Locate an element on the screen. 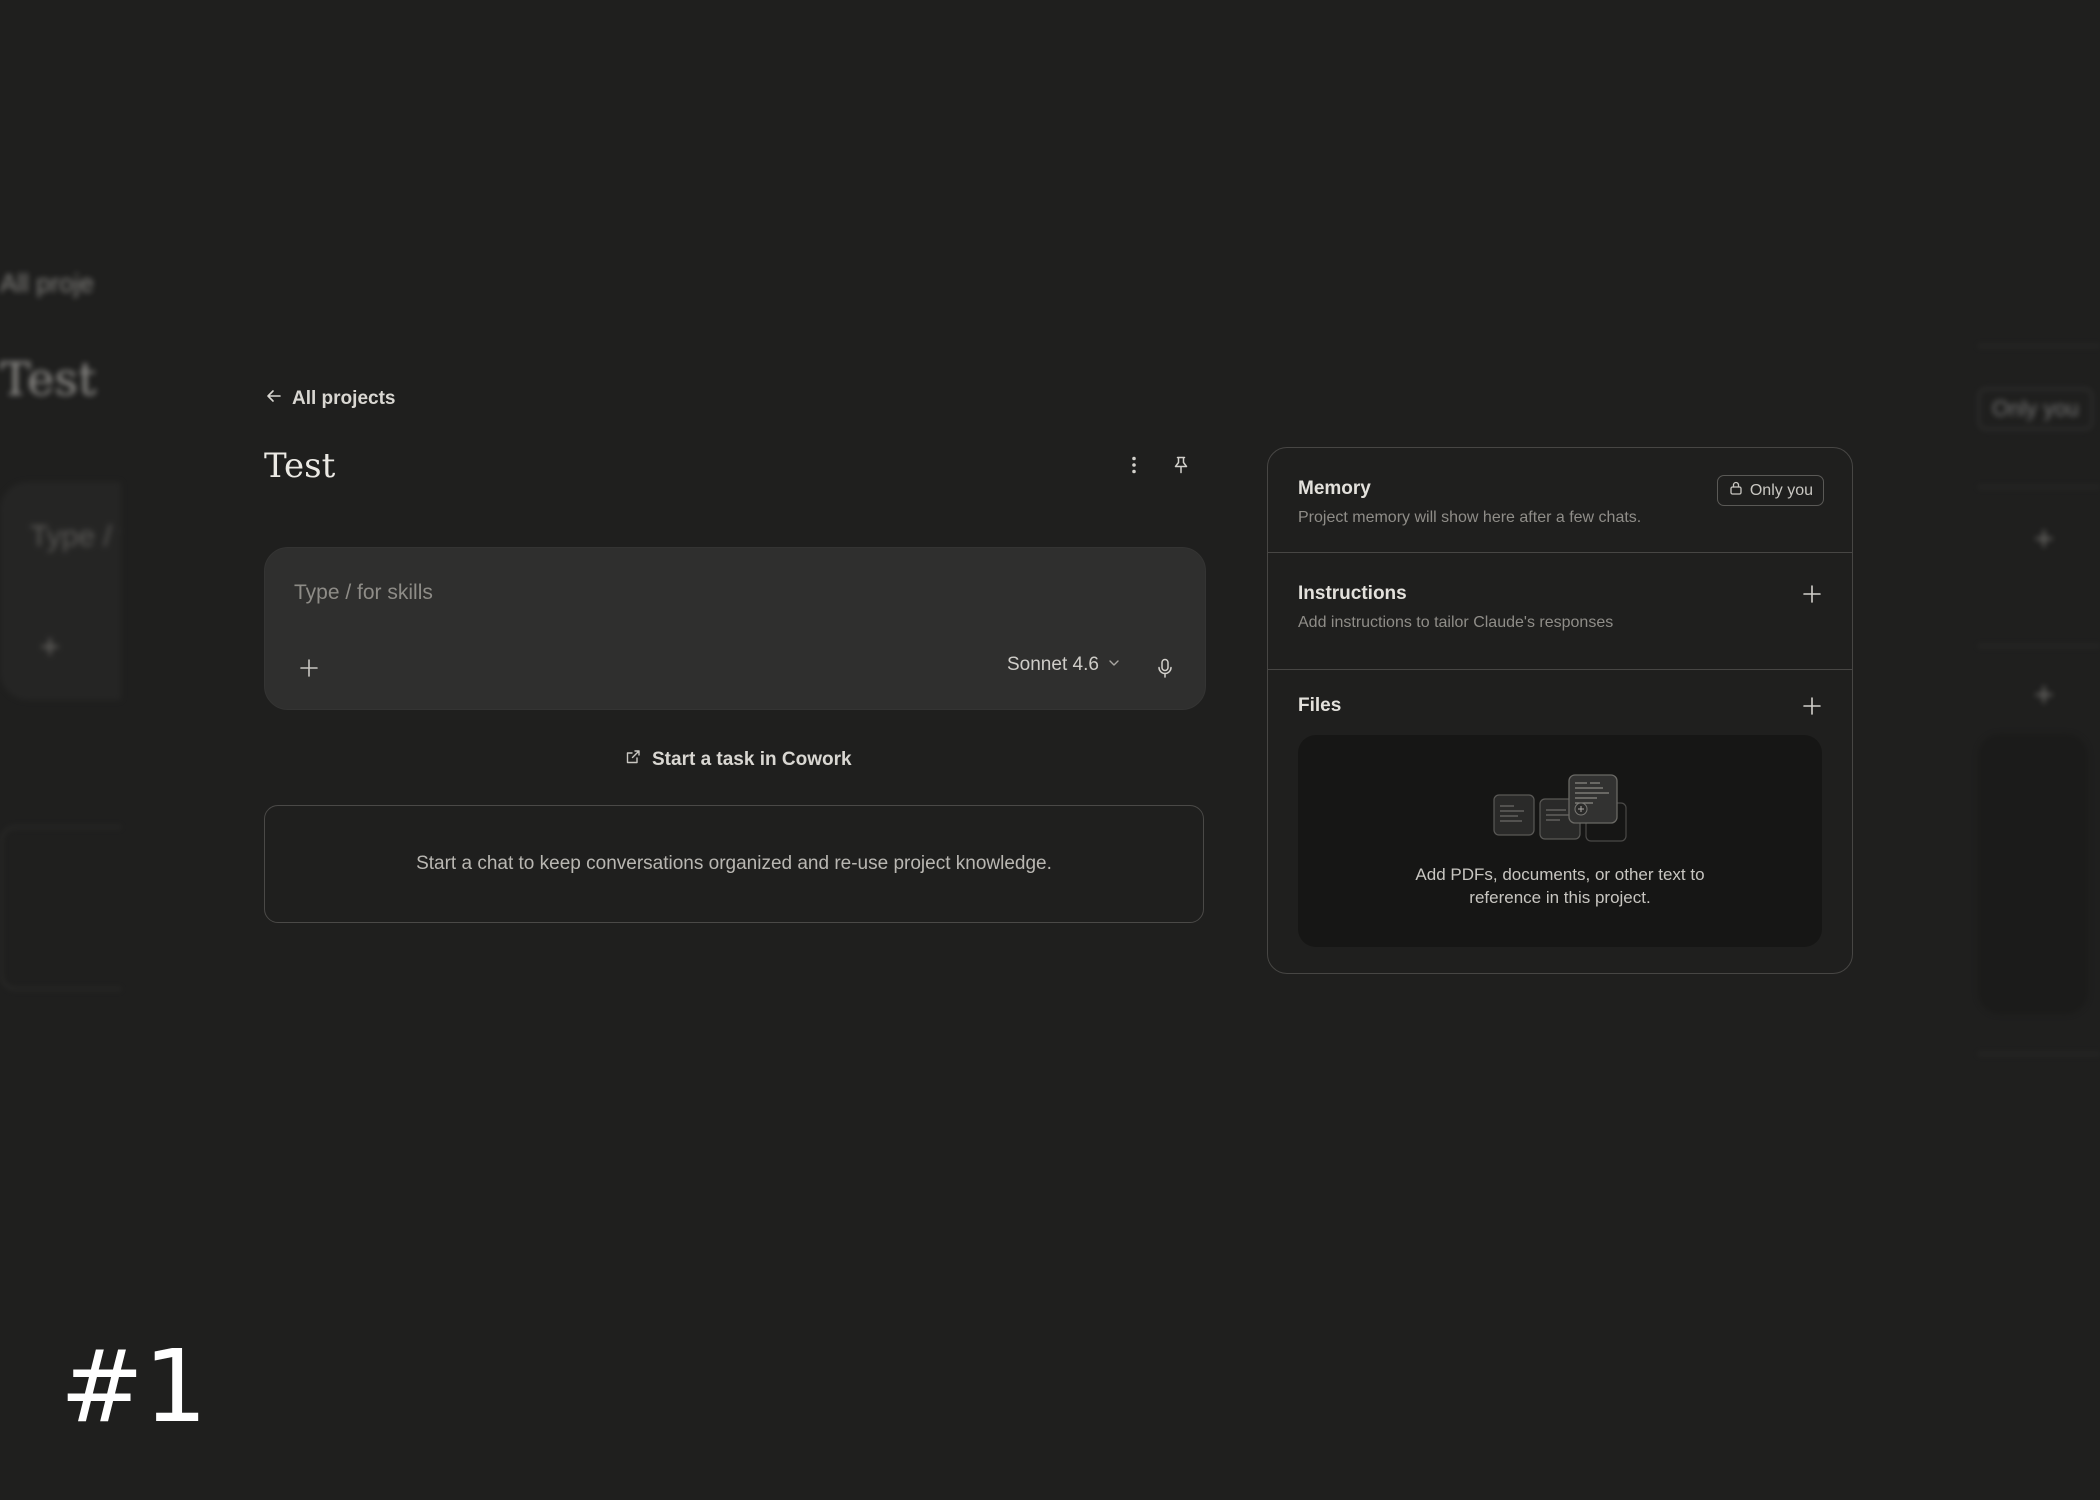 The height and width of the screenshot is (1500, 2100). chat-composer: Sonnet 4.6 is located at coordinates (735, 628).